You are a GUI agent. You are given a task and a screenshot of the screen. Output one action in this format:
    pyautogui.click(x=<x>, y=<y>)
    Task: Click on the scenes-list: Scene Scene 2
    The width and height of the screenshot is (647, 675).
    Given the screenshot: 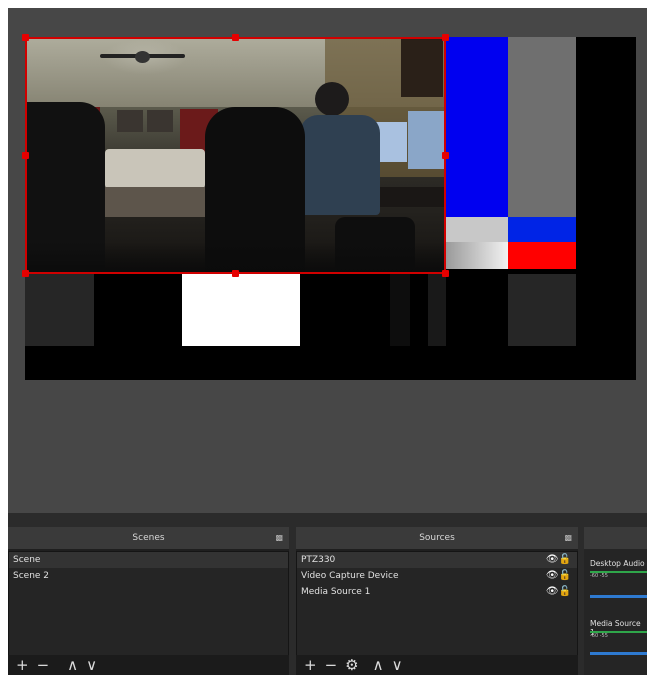 What is the action you would take?
    pyautogui.click(x=148, y=603)
    